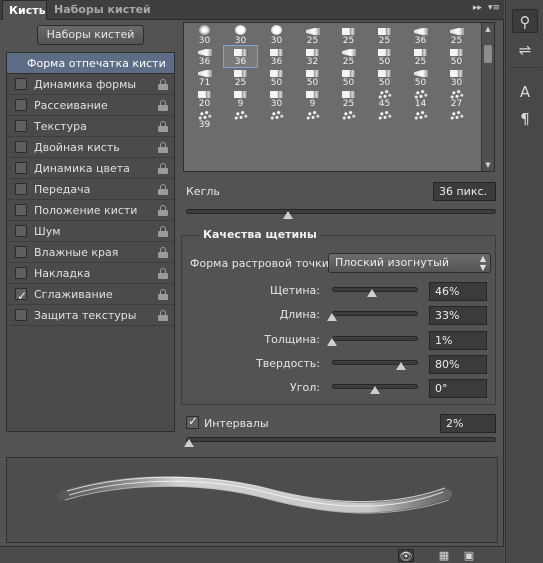 This screenshot has height=563, width=543. Describe the element at coordinates (90, 126) in the screenshot. I see `settings-item: Текстура` at that location.